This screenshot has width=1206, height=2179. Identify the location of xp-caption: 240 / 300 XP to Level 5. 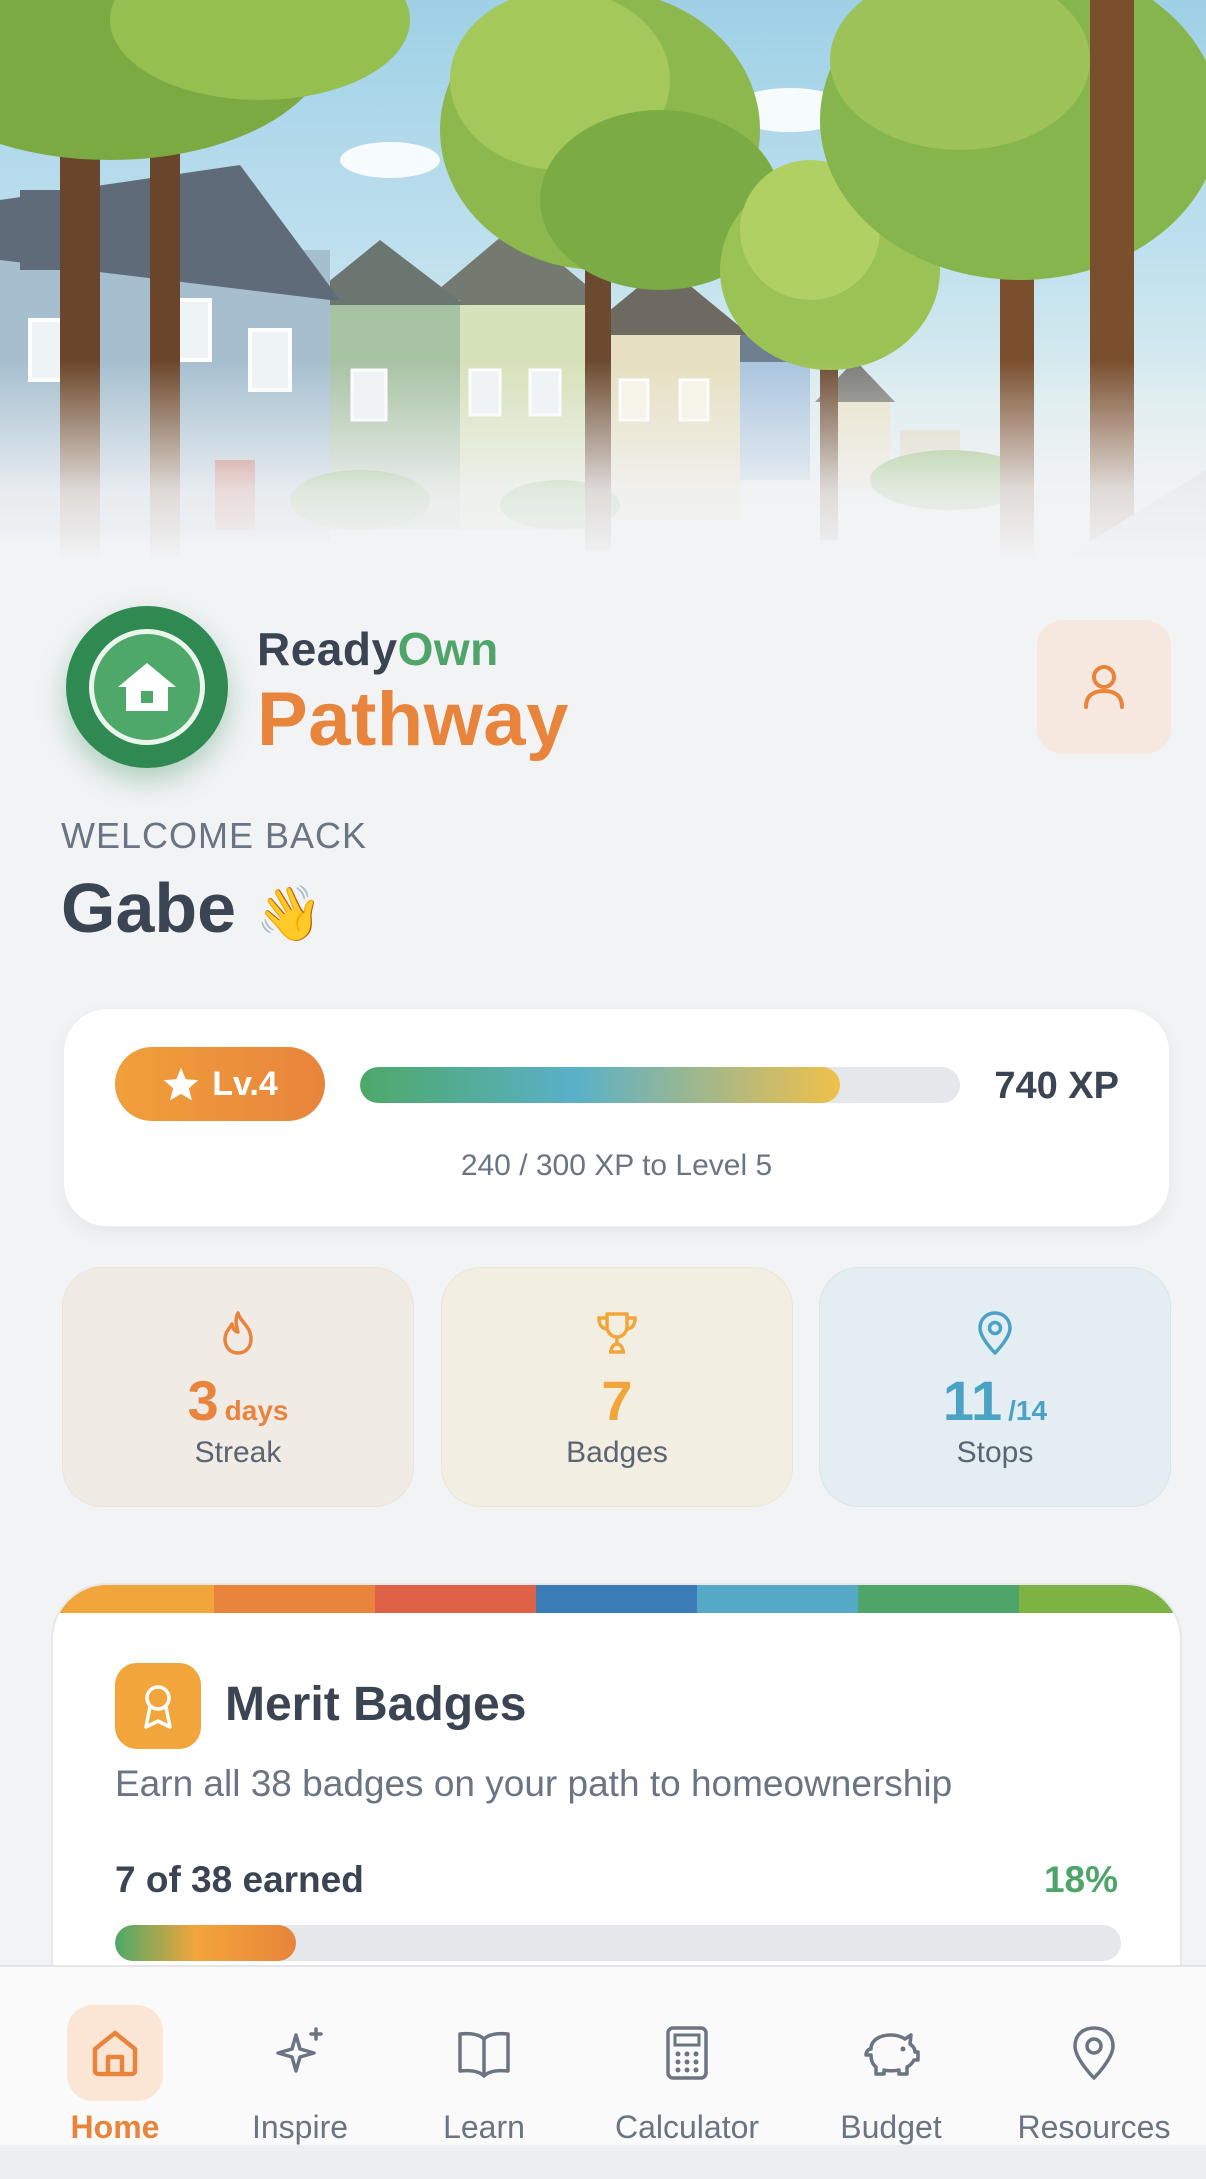
(616, 1165).